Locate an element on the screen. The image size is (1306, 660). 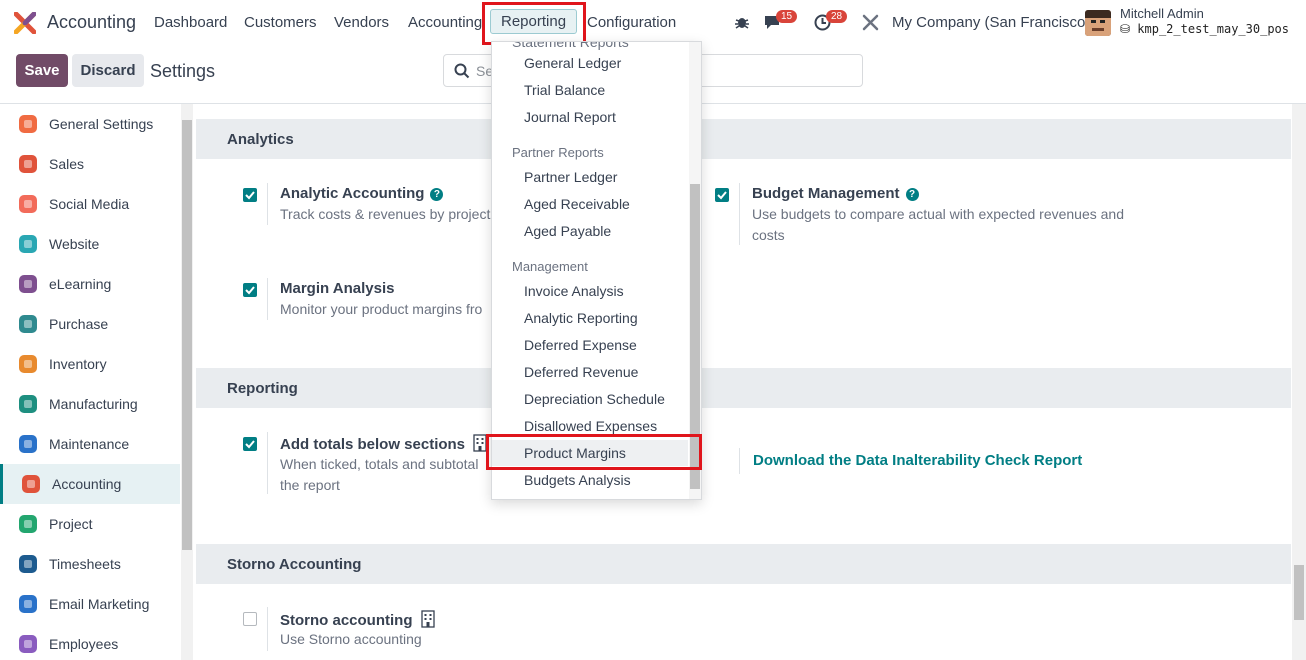
budget-management-checkbox is located at coordinates (722, 195).